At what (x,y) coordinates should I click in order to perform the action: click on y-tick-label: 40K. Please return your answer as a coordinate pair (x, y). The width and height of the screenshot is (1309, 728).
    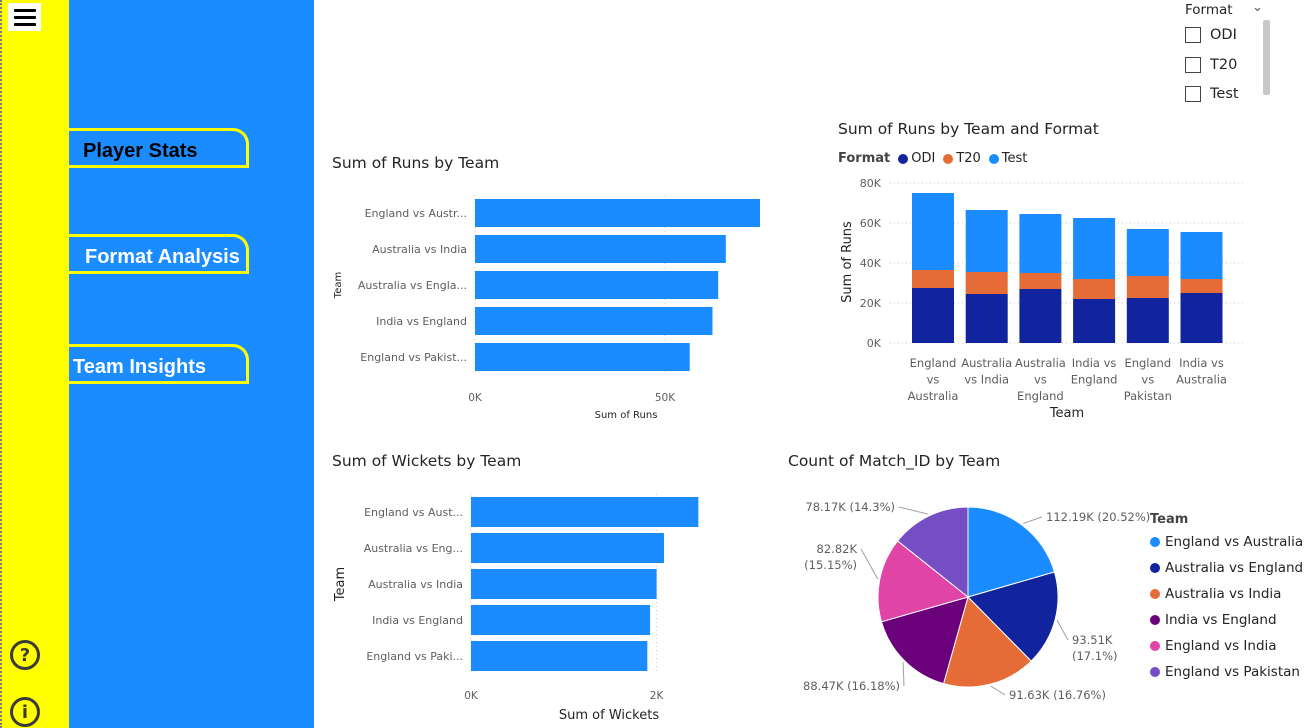
    Looking at the image, I should click on (871, 263).